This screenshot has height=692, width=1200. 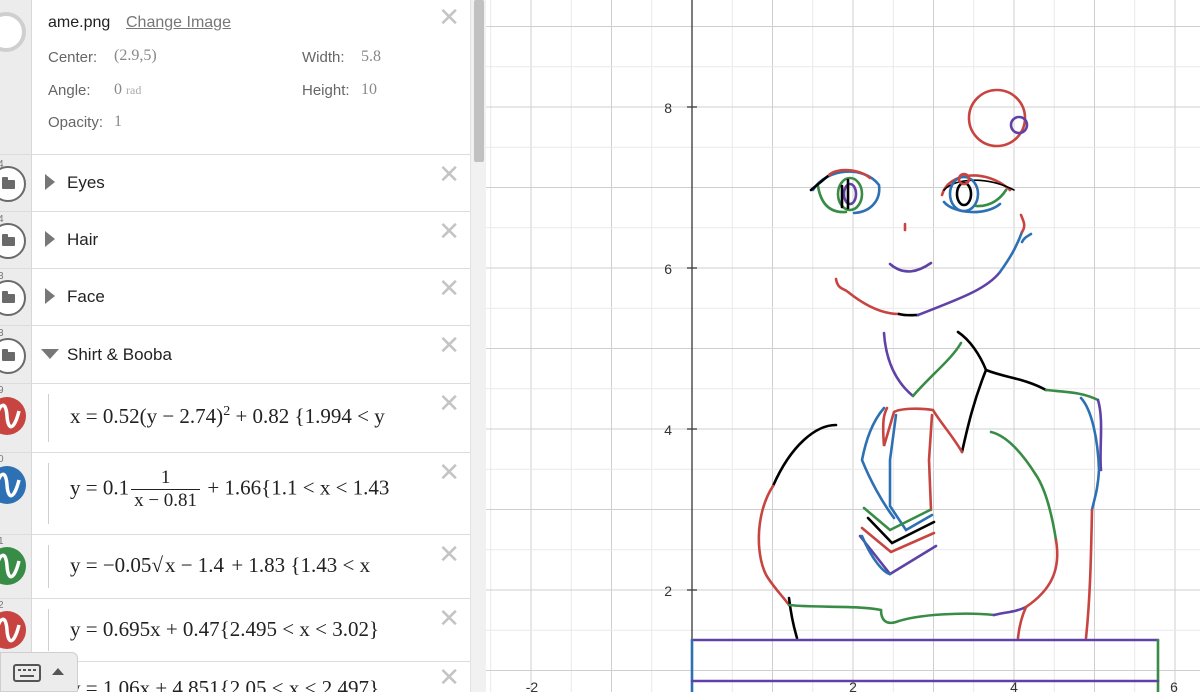 I want to click on mouth-curve, so click(x=910, y=267).